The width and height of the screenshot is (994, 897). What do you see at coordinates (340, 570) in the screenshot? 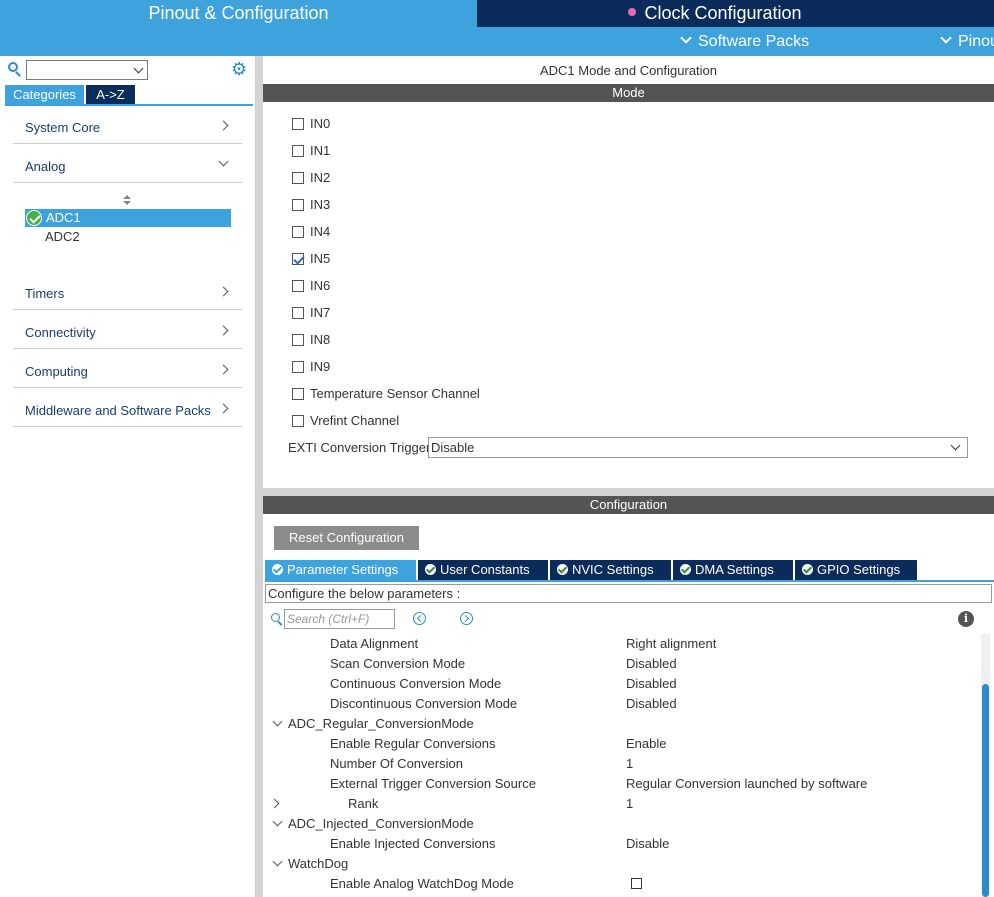
I see `tab-parameter-settings: Parameter Settings` at bounding box center [340, 570].